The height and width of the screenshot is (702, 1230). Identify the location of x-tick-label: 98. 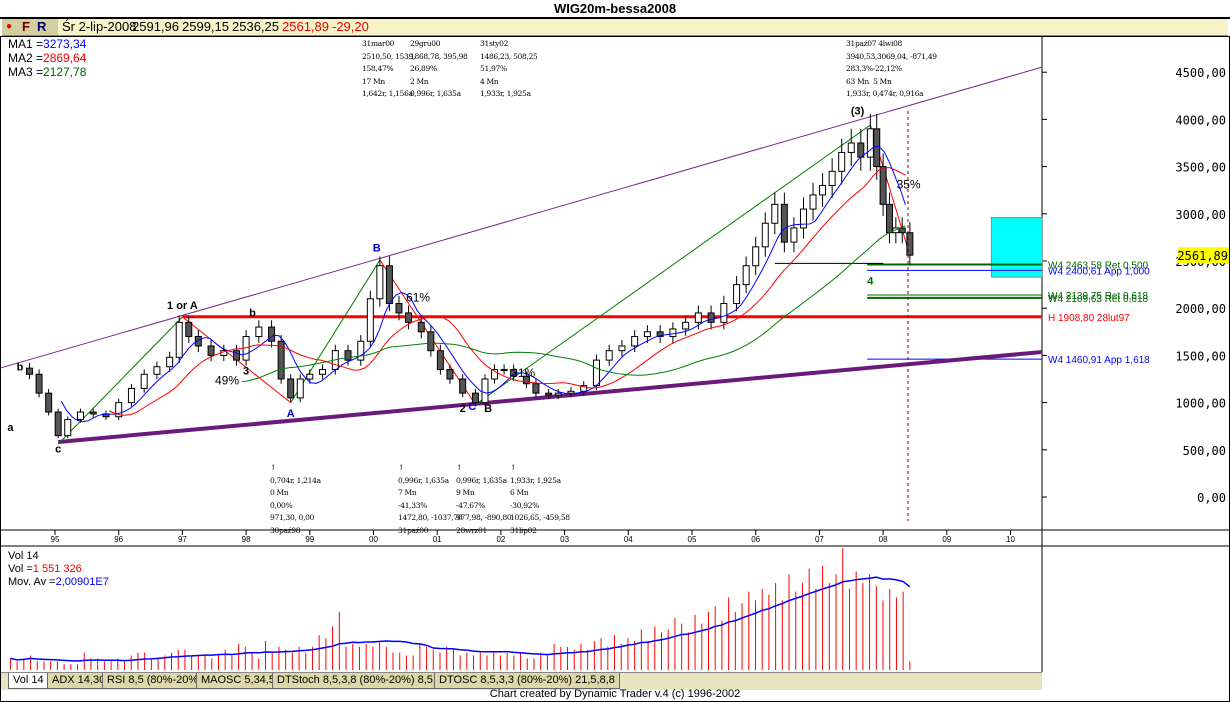
(246, 539).